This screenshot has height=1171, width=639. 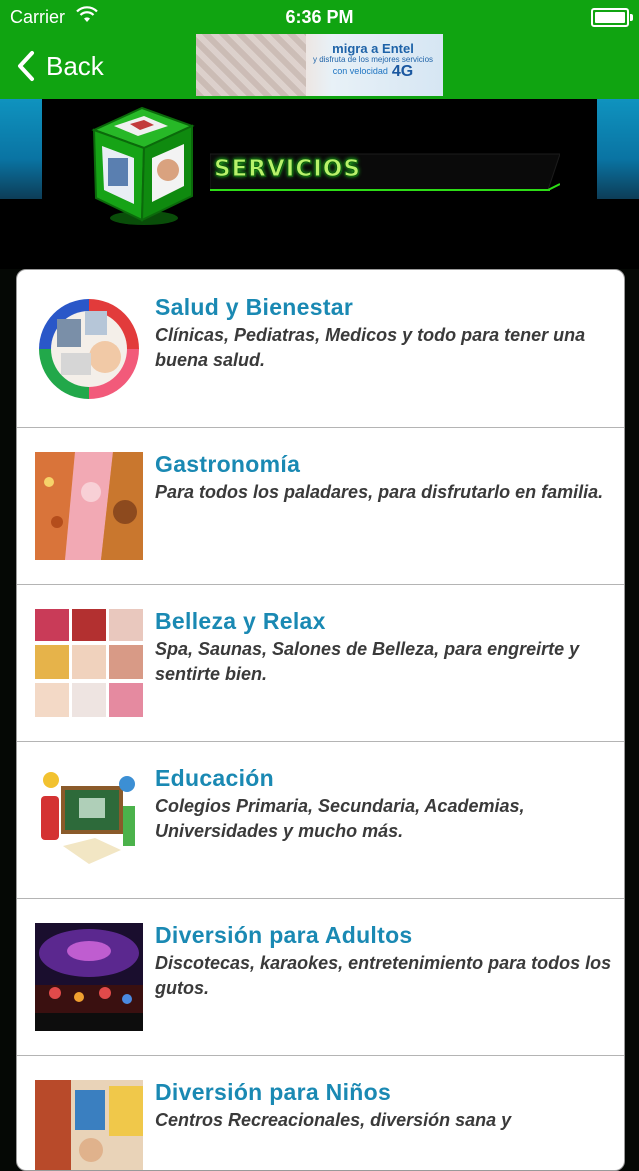 What do you see at coordinates (228, 464) in the screenshot?
I see `list-item-title: Gastronomía` at bounding box center [228, 464].